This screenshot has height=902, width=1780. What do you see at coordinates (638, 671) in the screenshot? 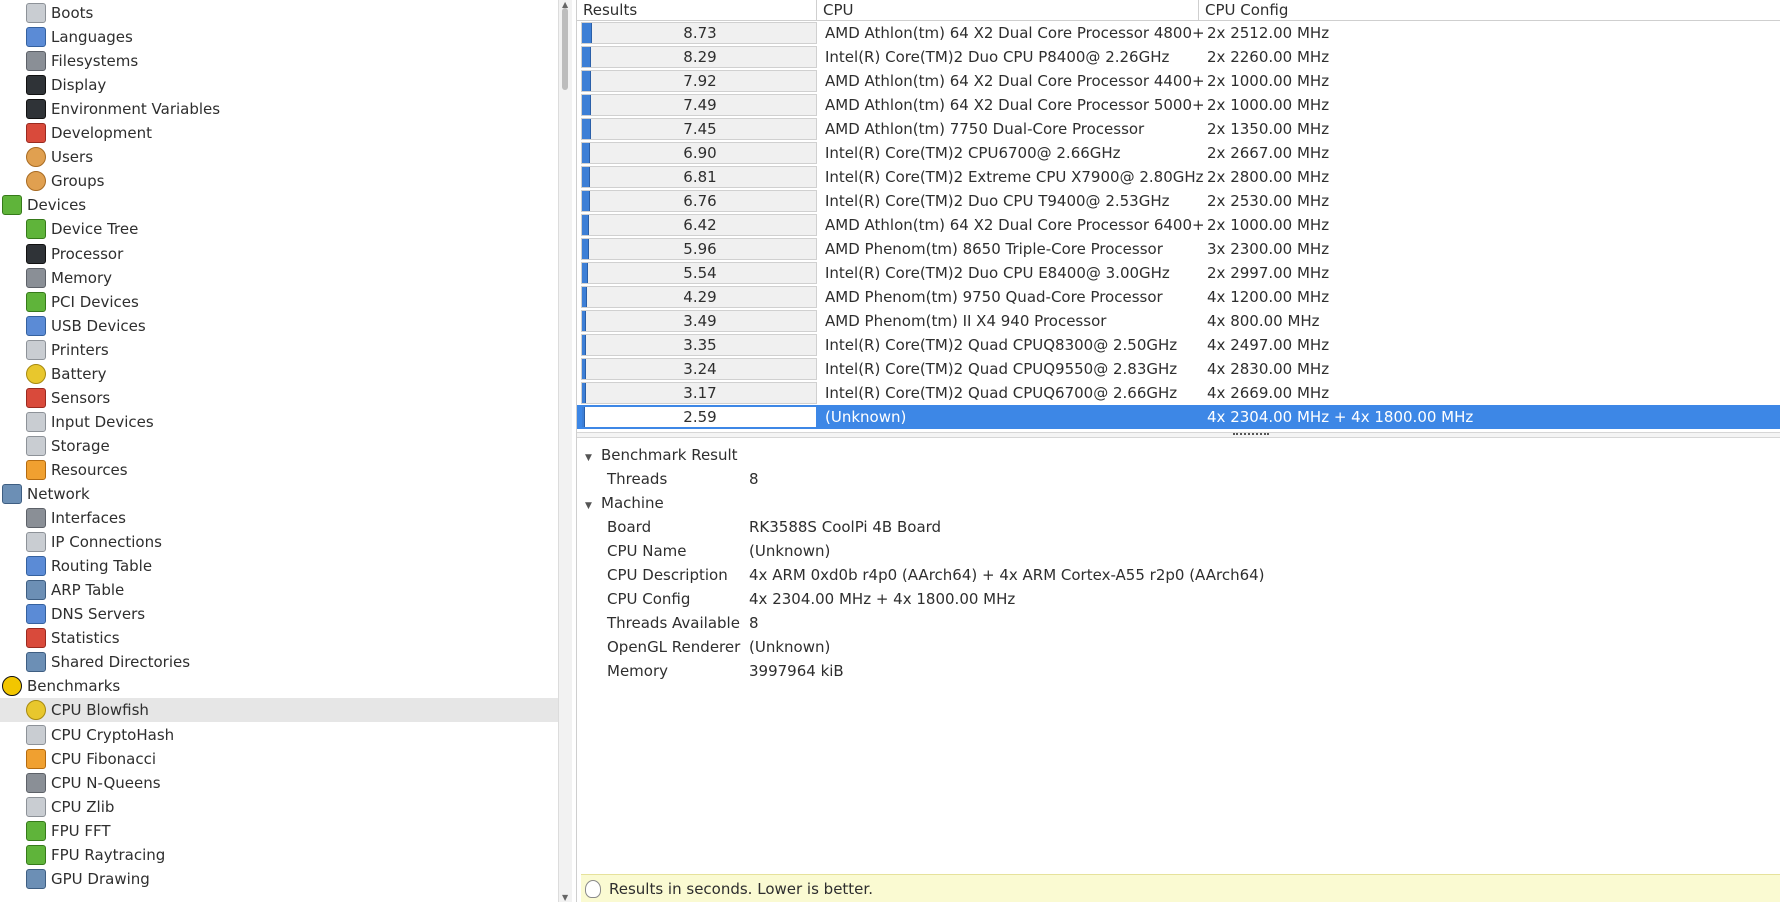
I see `detail-key: Memory` at bounding box center [638, 671].